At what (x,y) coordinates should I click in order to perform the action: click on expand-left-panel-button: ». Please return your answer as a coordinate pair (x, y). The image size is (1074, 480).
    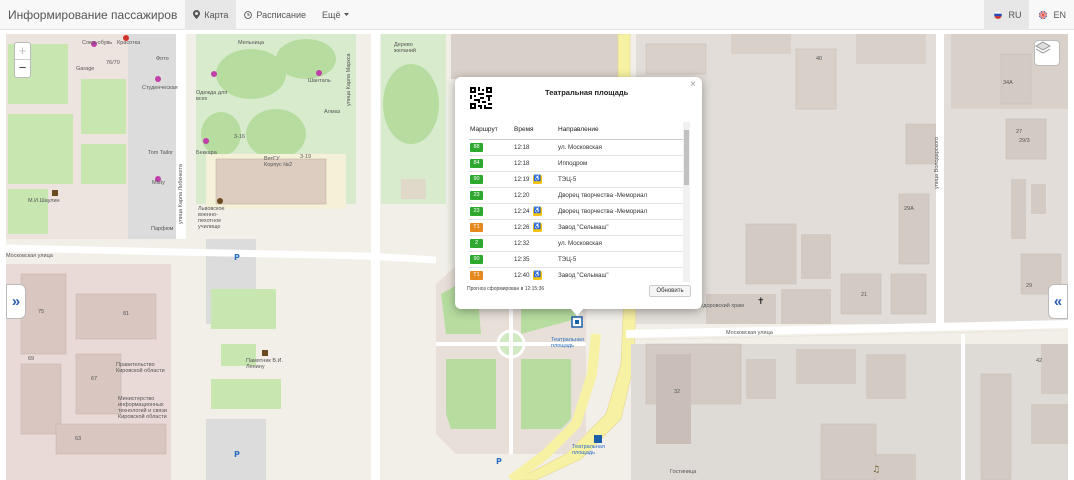
    Looking at the image, I should click on (16, 301).